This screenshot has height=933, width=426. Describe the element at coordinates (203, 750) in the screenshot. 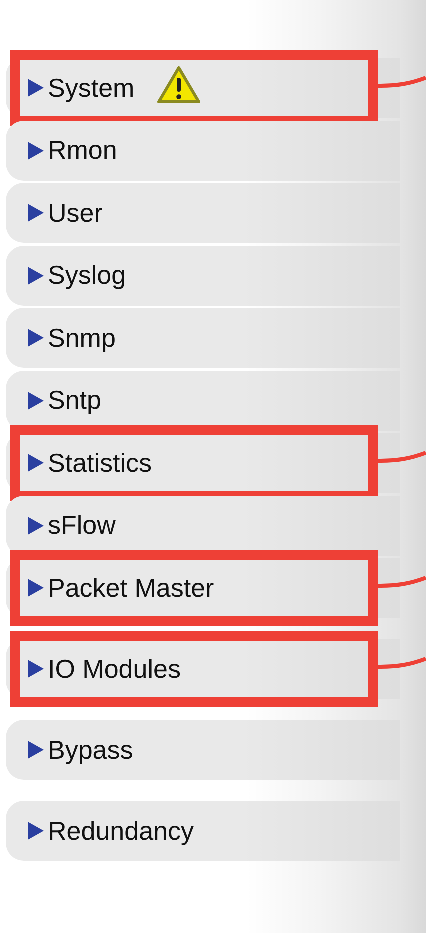

I see `menu-item: Bypass` at that location.